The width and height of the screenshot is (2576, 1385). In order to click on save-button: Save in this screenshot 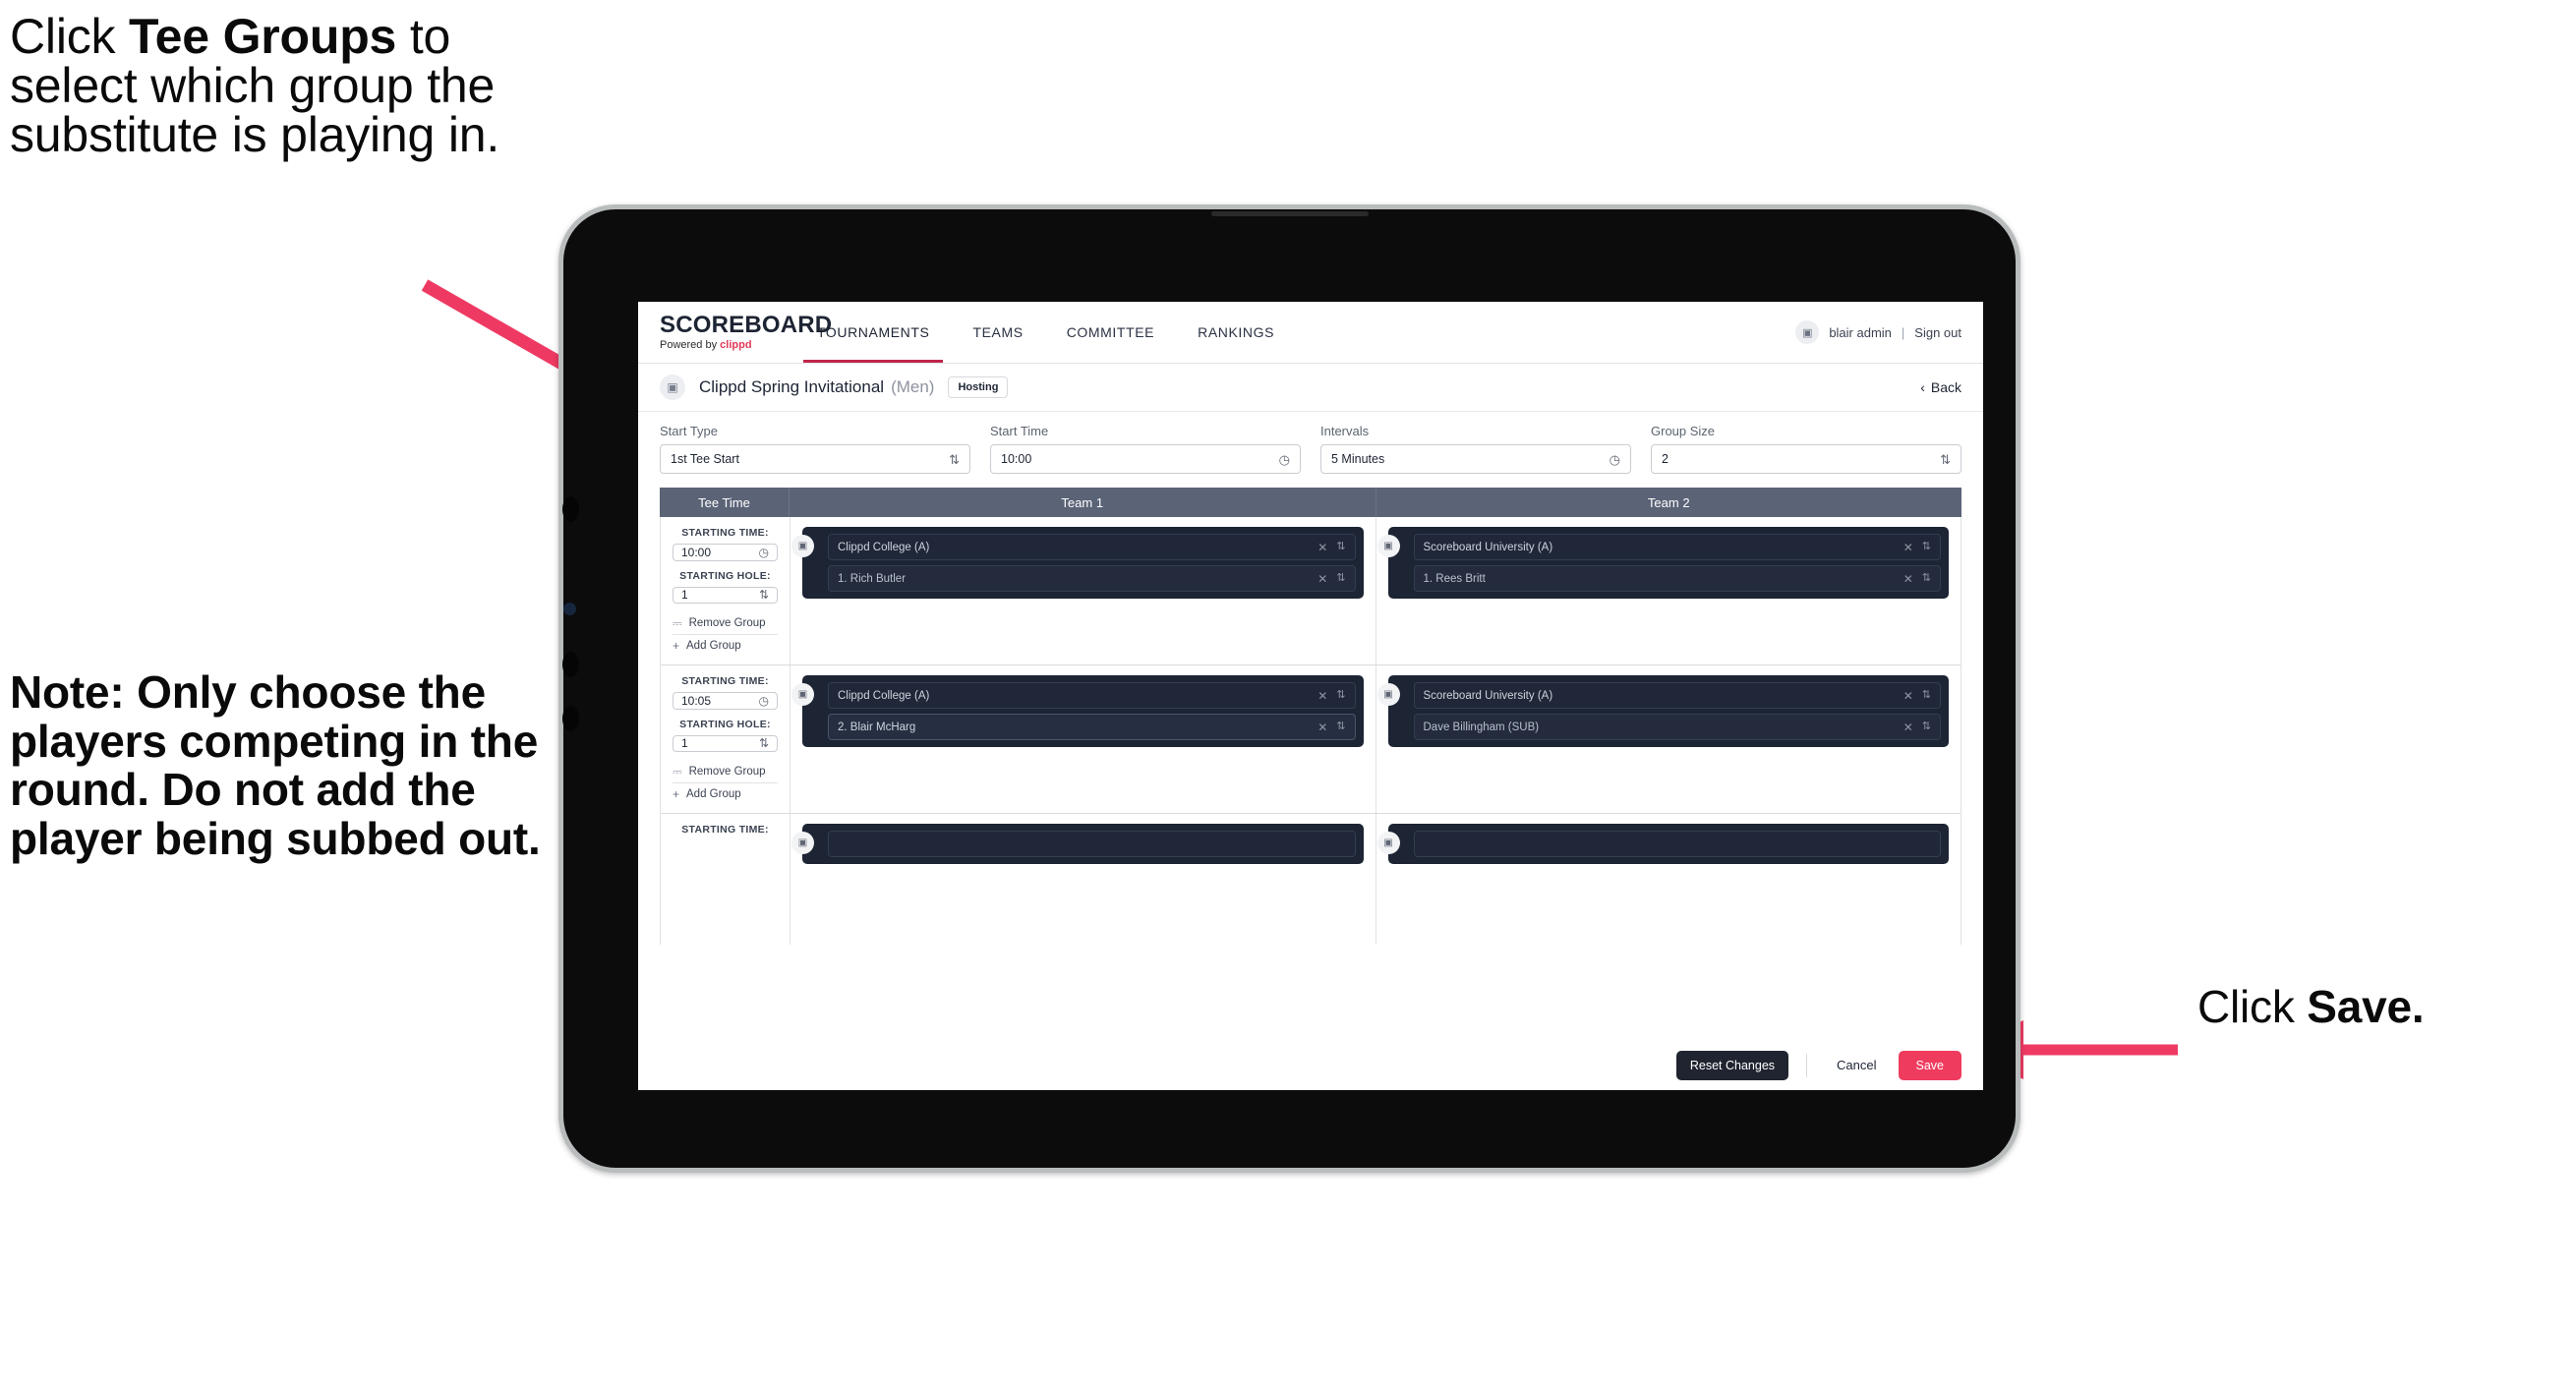, I will do `click(1929, 1065)`.